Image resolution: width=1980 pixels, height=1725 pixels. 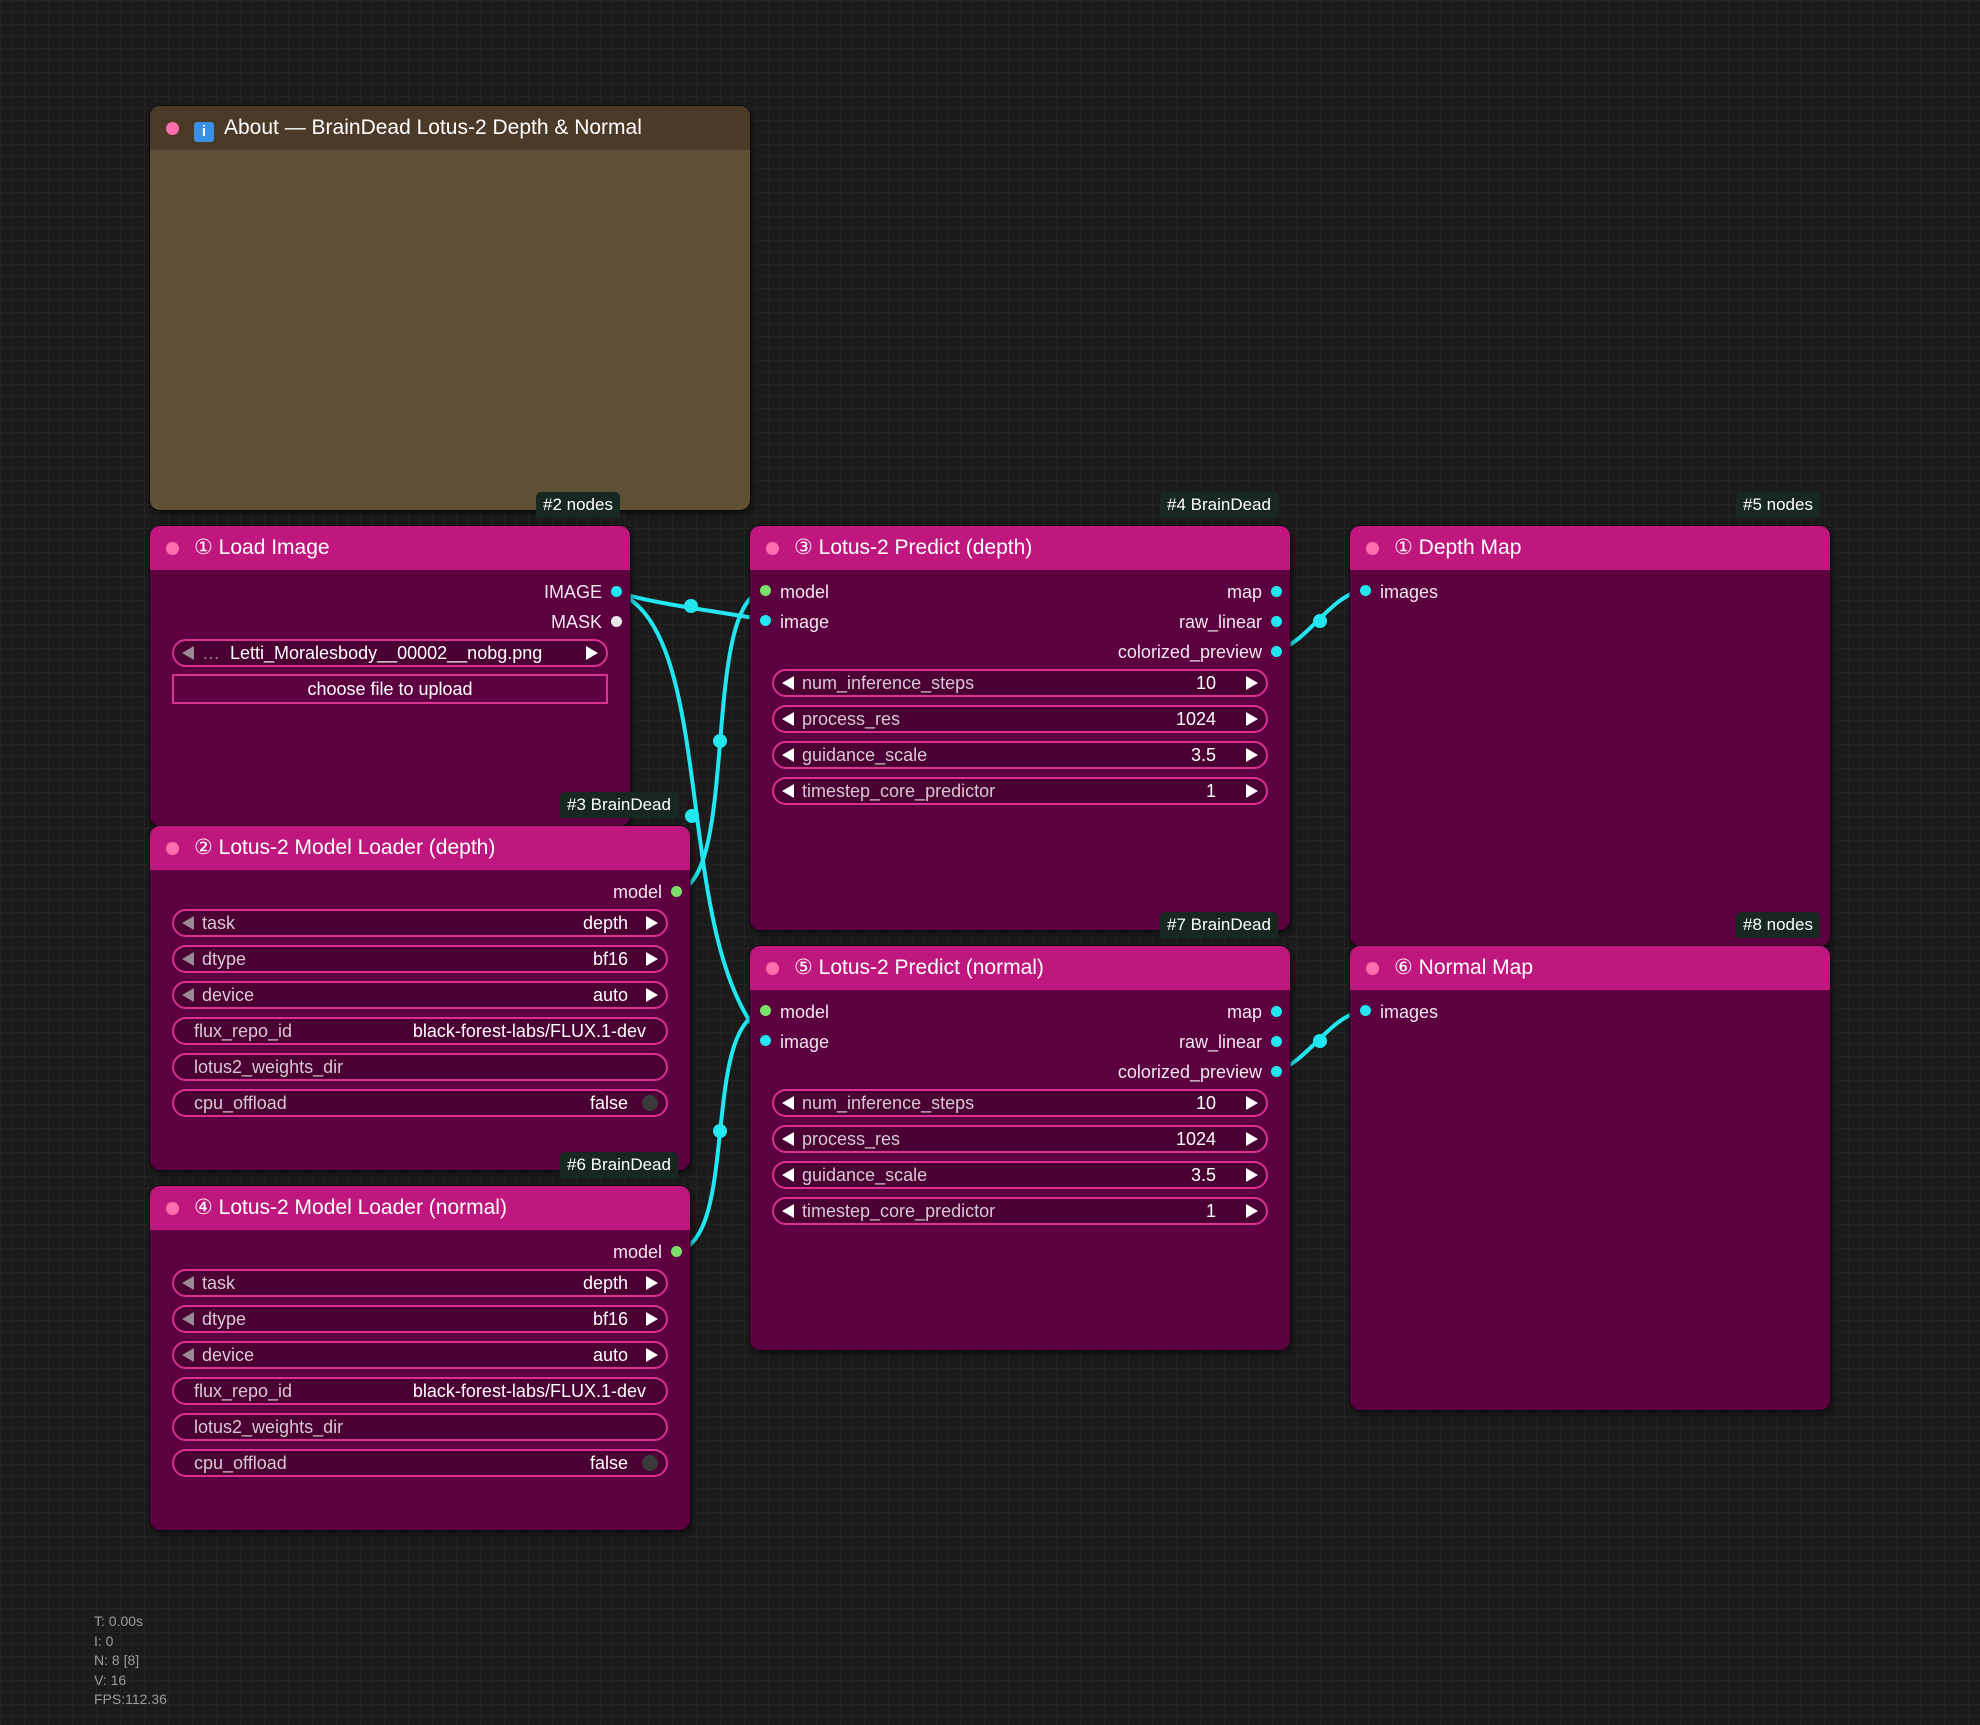 What do you see at coordinates (888, 1103) in the screenshot?
I see `widget-name: num_inference_steps` at bounding box center [888, 1103].